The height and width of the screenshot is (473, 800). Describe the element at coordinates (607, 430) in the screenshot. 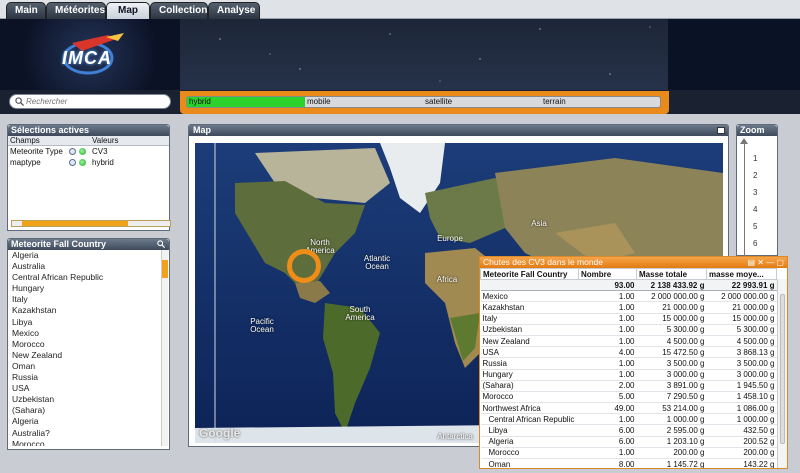

I see `cell-count: 6.00` at that location.